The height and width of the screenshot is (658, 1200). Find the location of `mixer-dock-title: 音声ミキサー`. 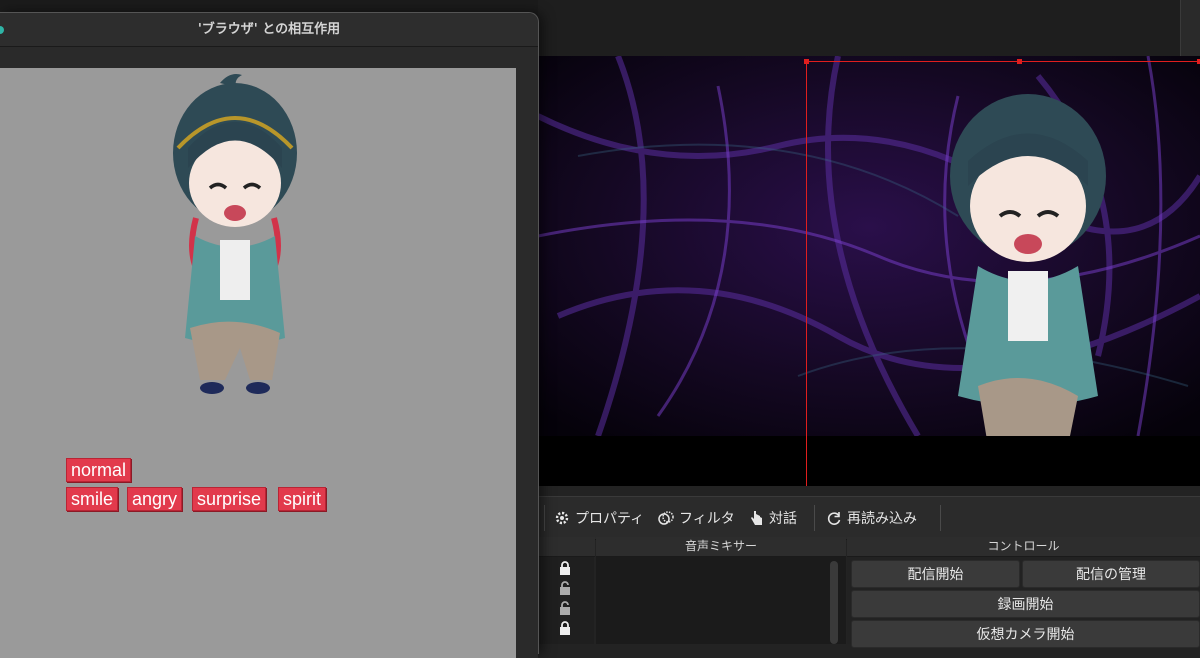

mixer-dock-title: 音声ミキサー is located at coordinates (721, 547).